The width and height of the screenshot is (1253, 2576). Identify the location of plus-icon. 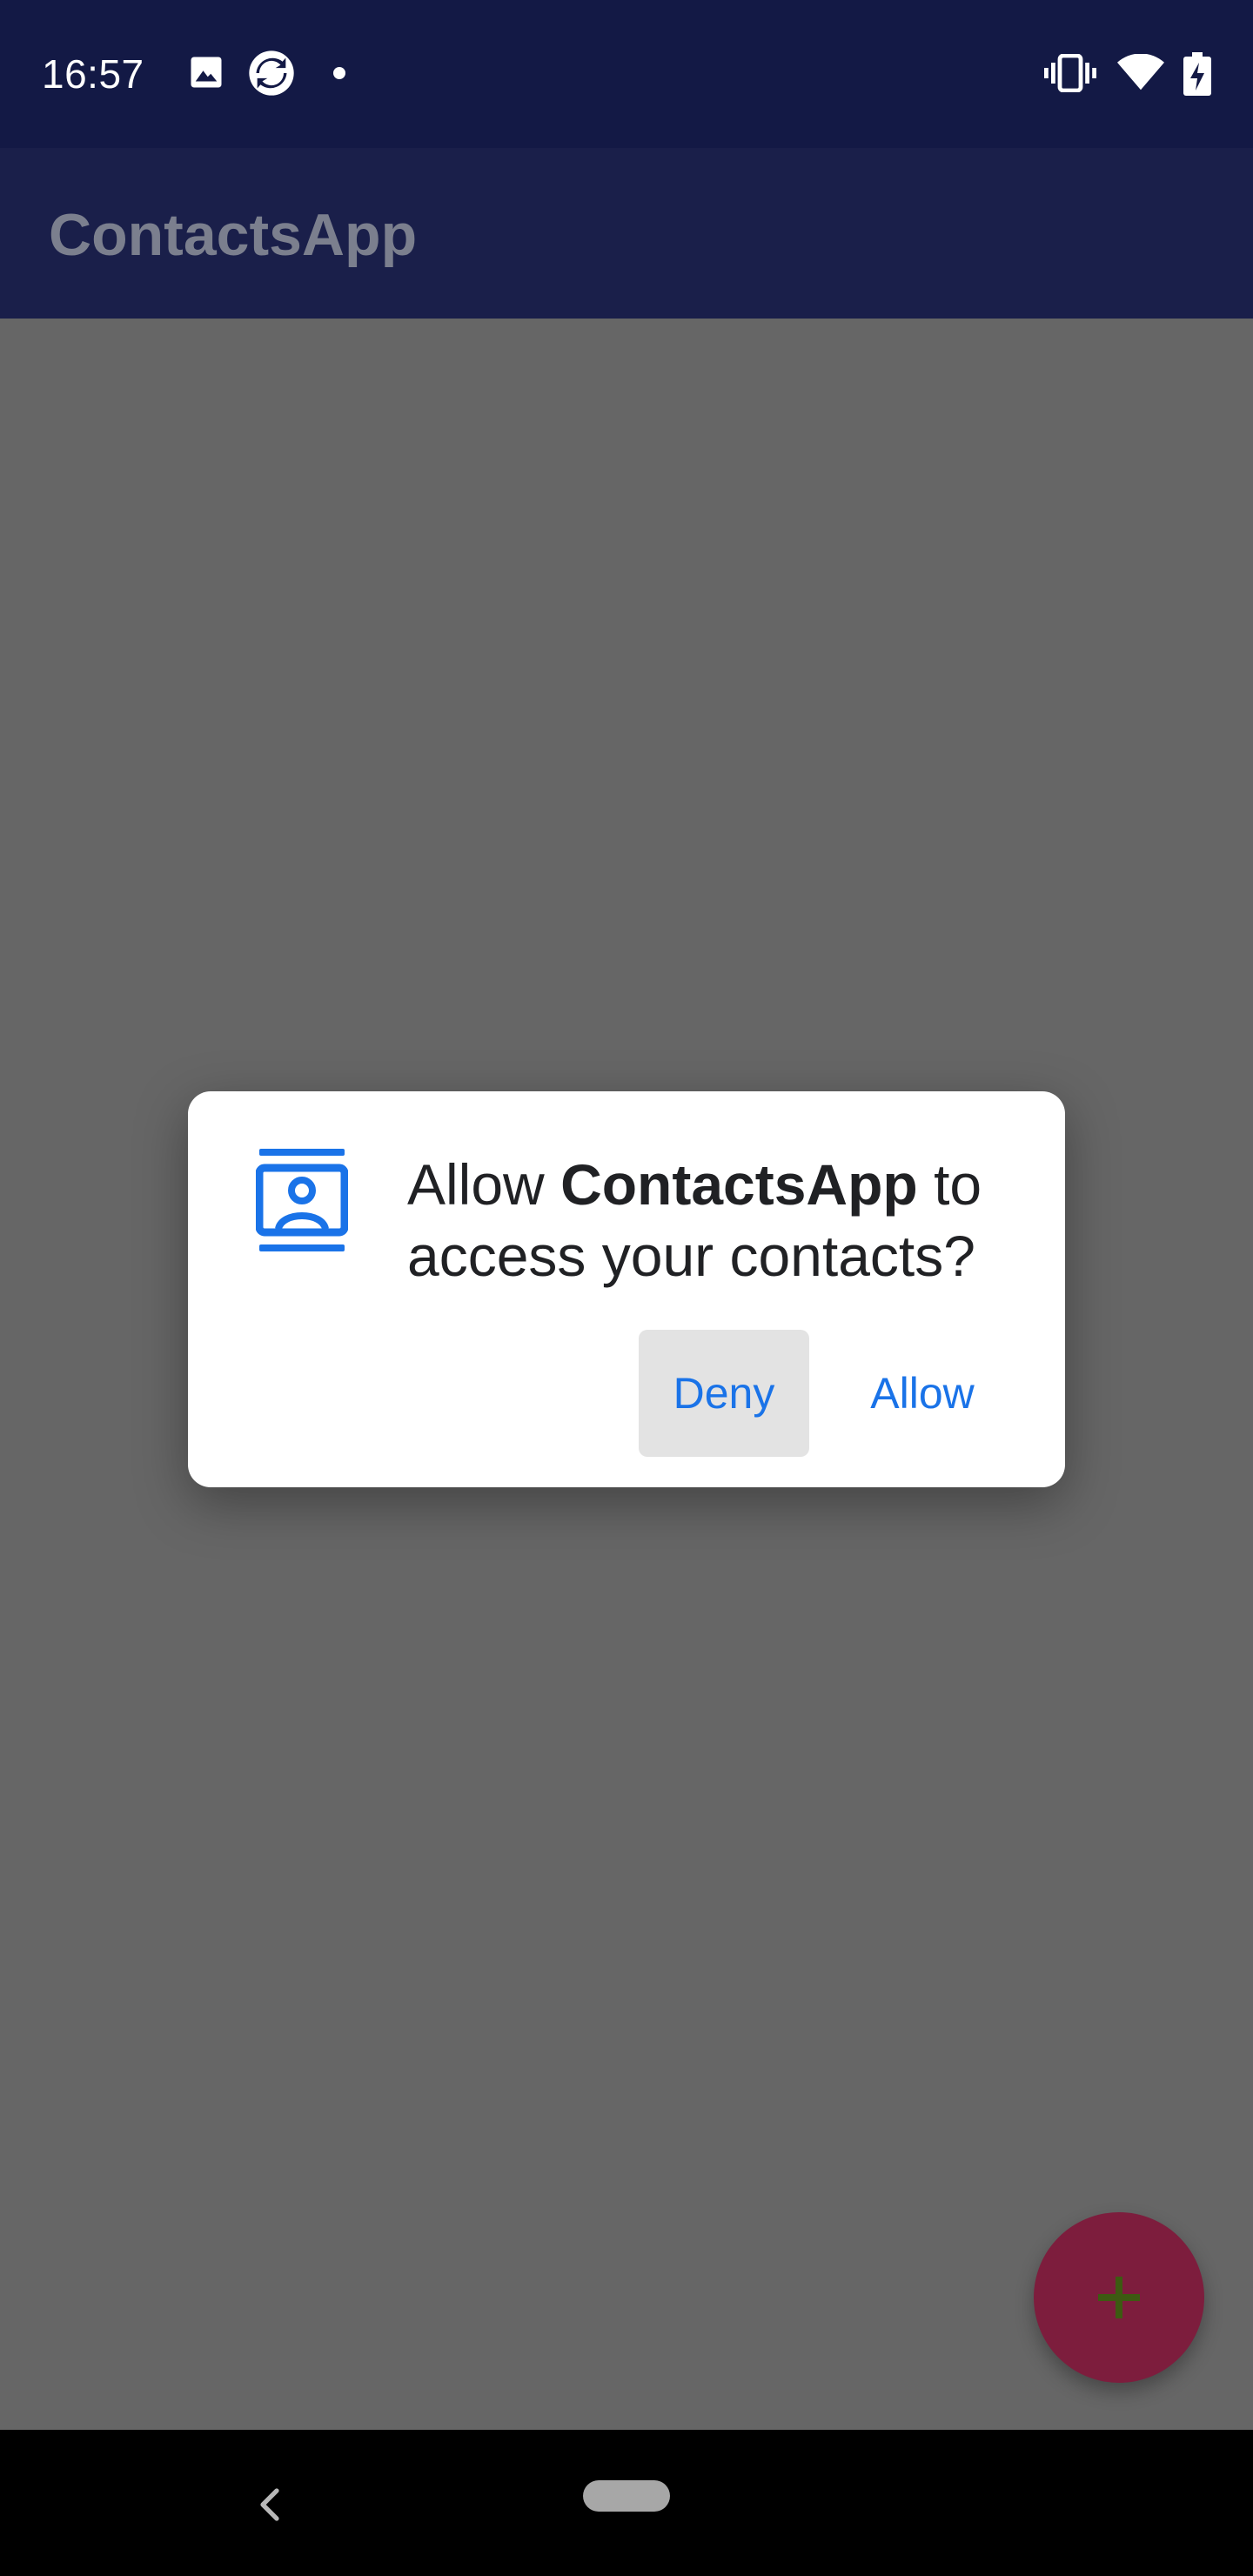
(1119, 2297).